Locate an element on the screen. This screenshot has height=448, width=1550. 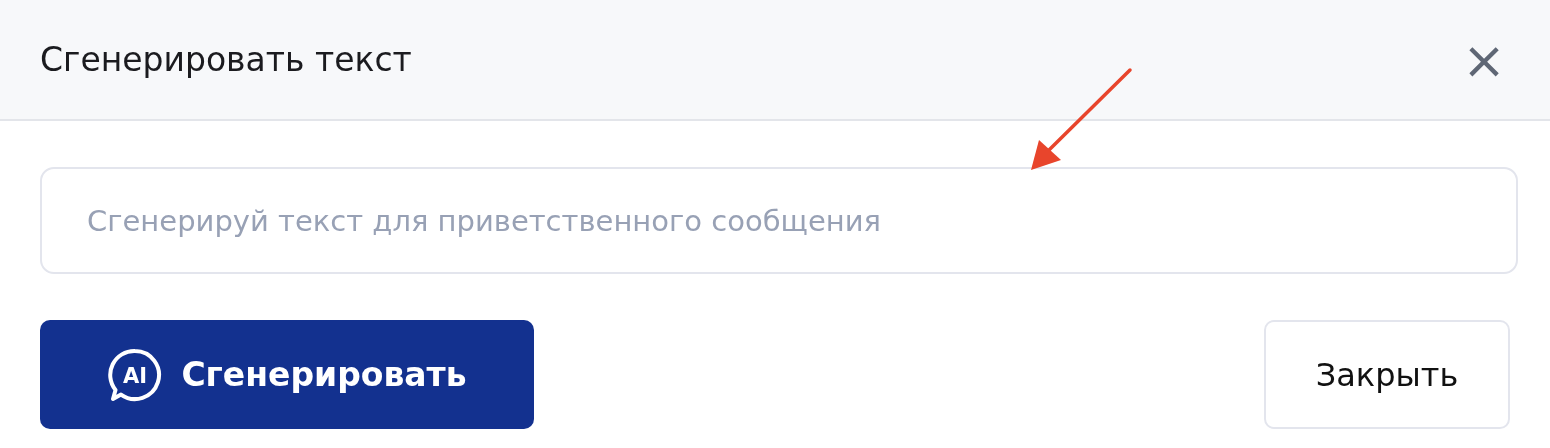
close-button: × is located at coordinates (1484, 59).